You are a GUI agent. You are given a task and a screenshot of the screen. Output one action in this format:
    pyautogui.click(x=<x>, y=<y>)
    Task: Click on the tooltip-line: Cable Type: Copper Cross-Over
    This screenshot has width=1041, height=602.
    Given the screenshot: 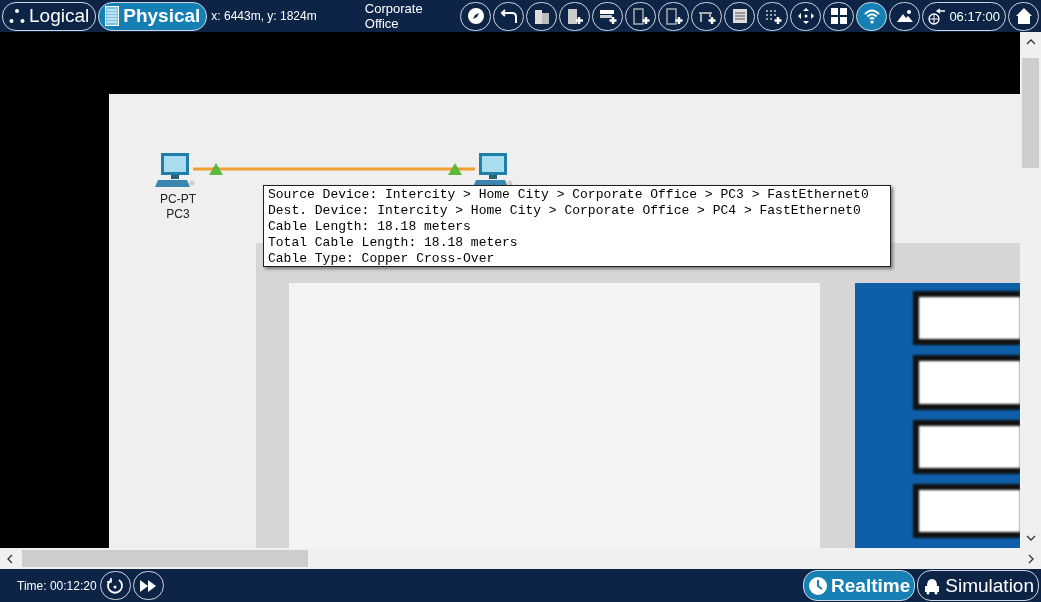 What is the action you would take?
    pyautogui.click(x=382, y=259)
    